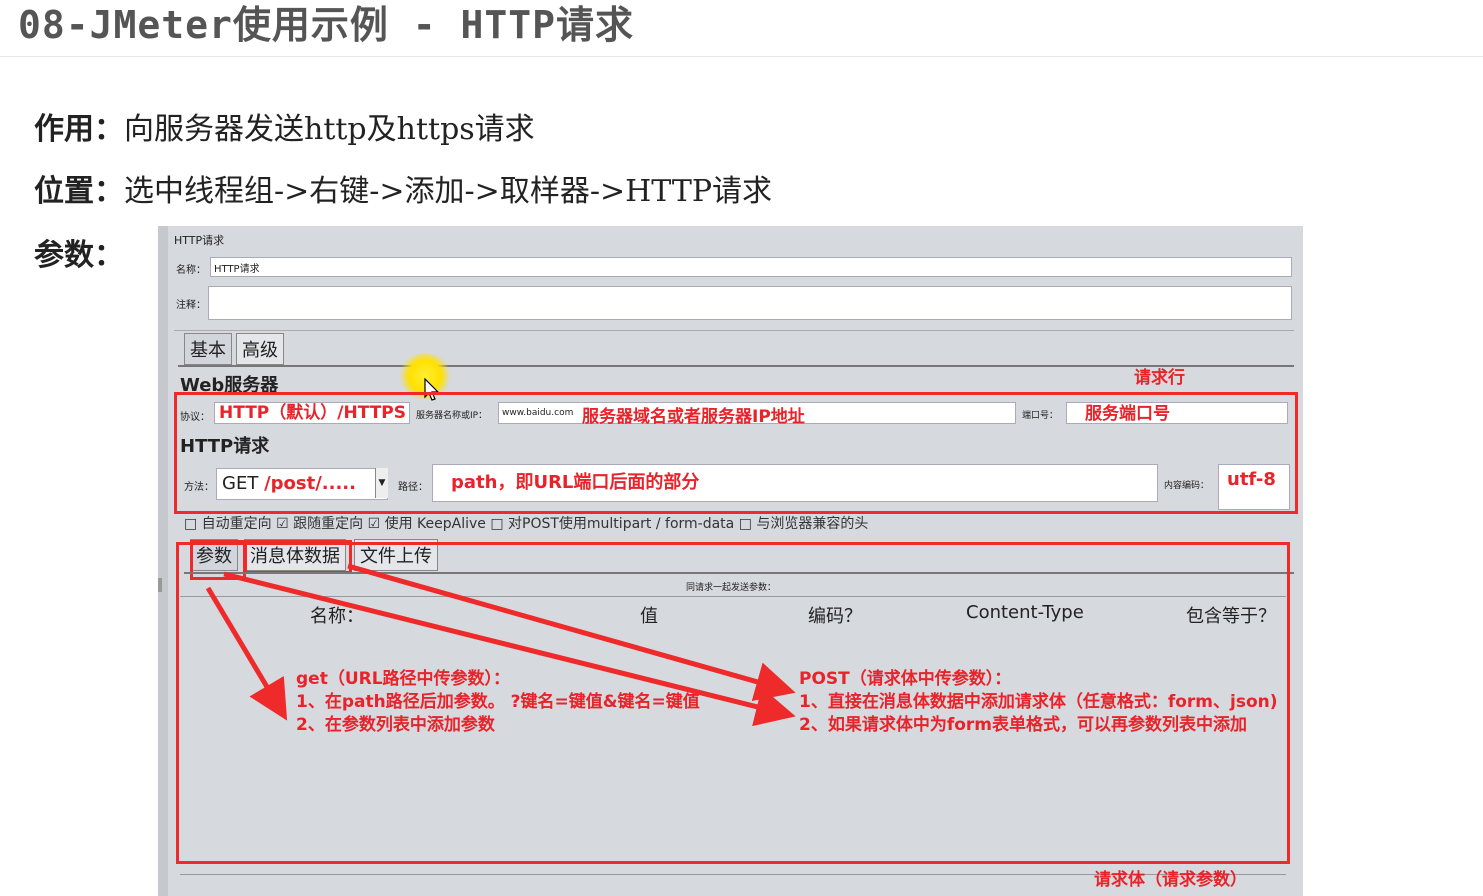 This screenshot has height=896, width=1483. Describe the element at coordinates (741, 56) in the screenshot. I see `title-divider` at that location.